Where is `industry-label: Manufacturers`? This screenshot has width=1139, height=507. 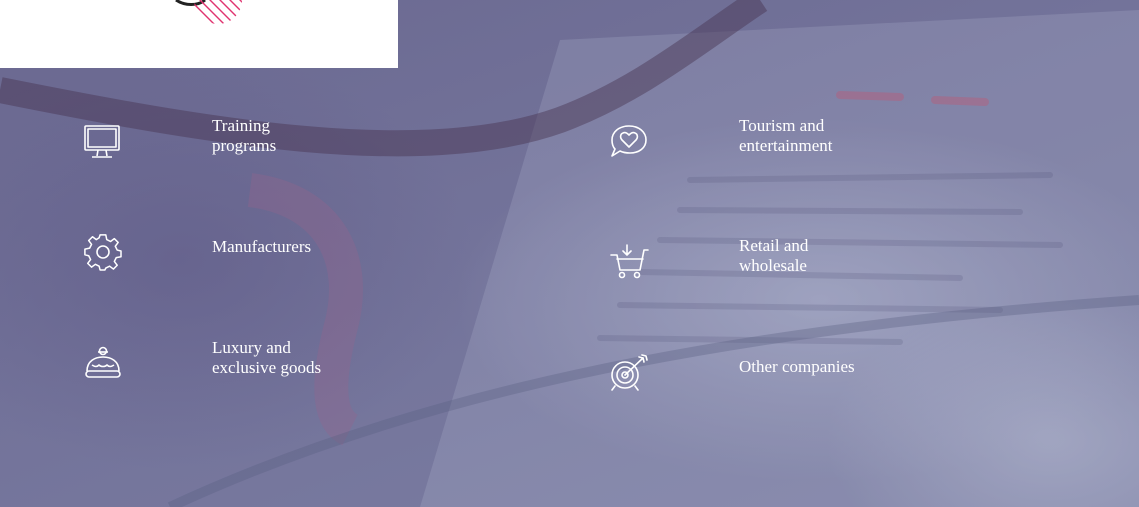
industry-label: Manufacturers is located at coordinates (262, 246).